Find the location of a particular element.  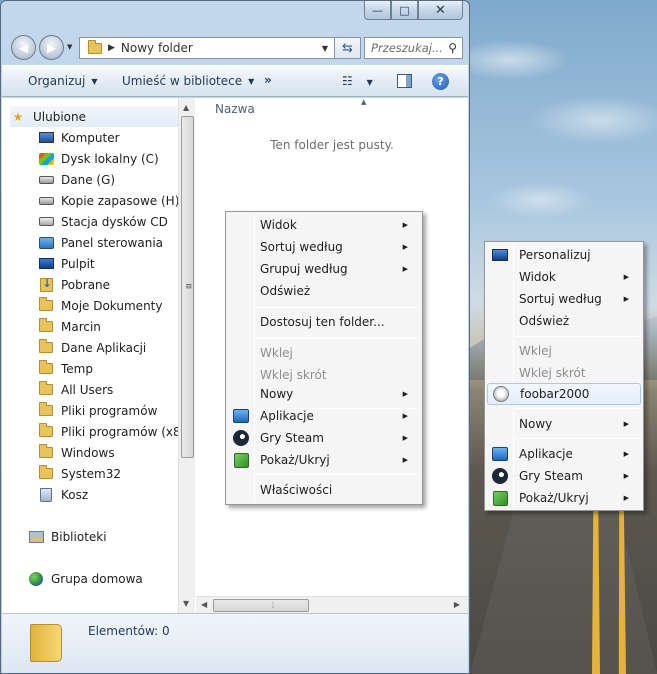

help-button: ? is located at coordinates (440, 81).